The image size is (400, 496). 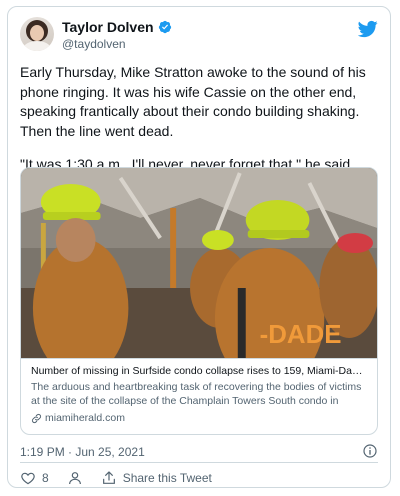 What do you see at coordinates (199, 37) in the screenshot?
I see `tweet-header: Taylor Dolven @taydolven` at bounding box center [199, 37].